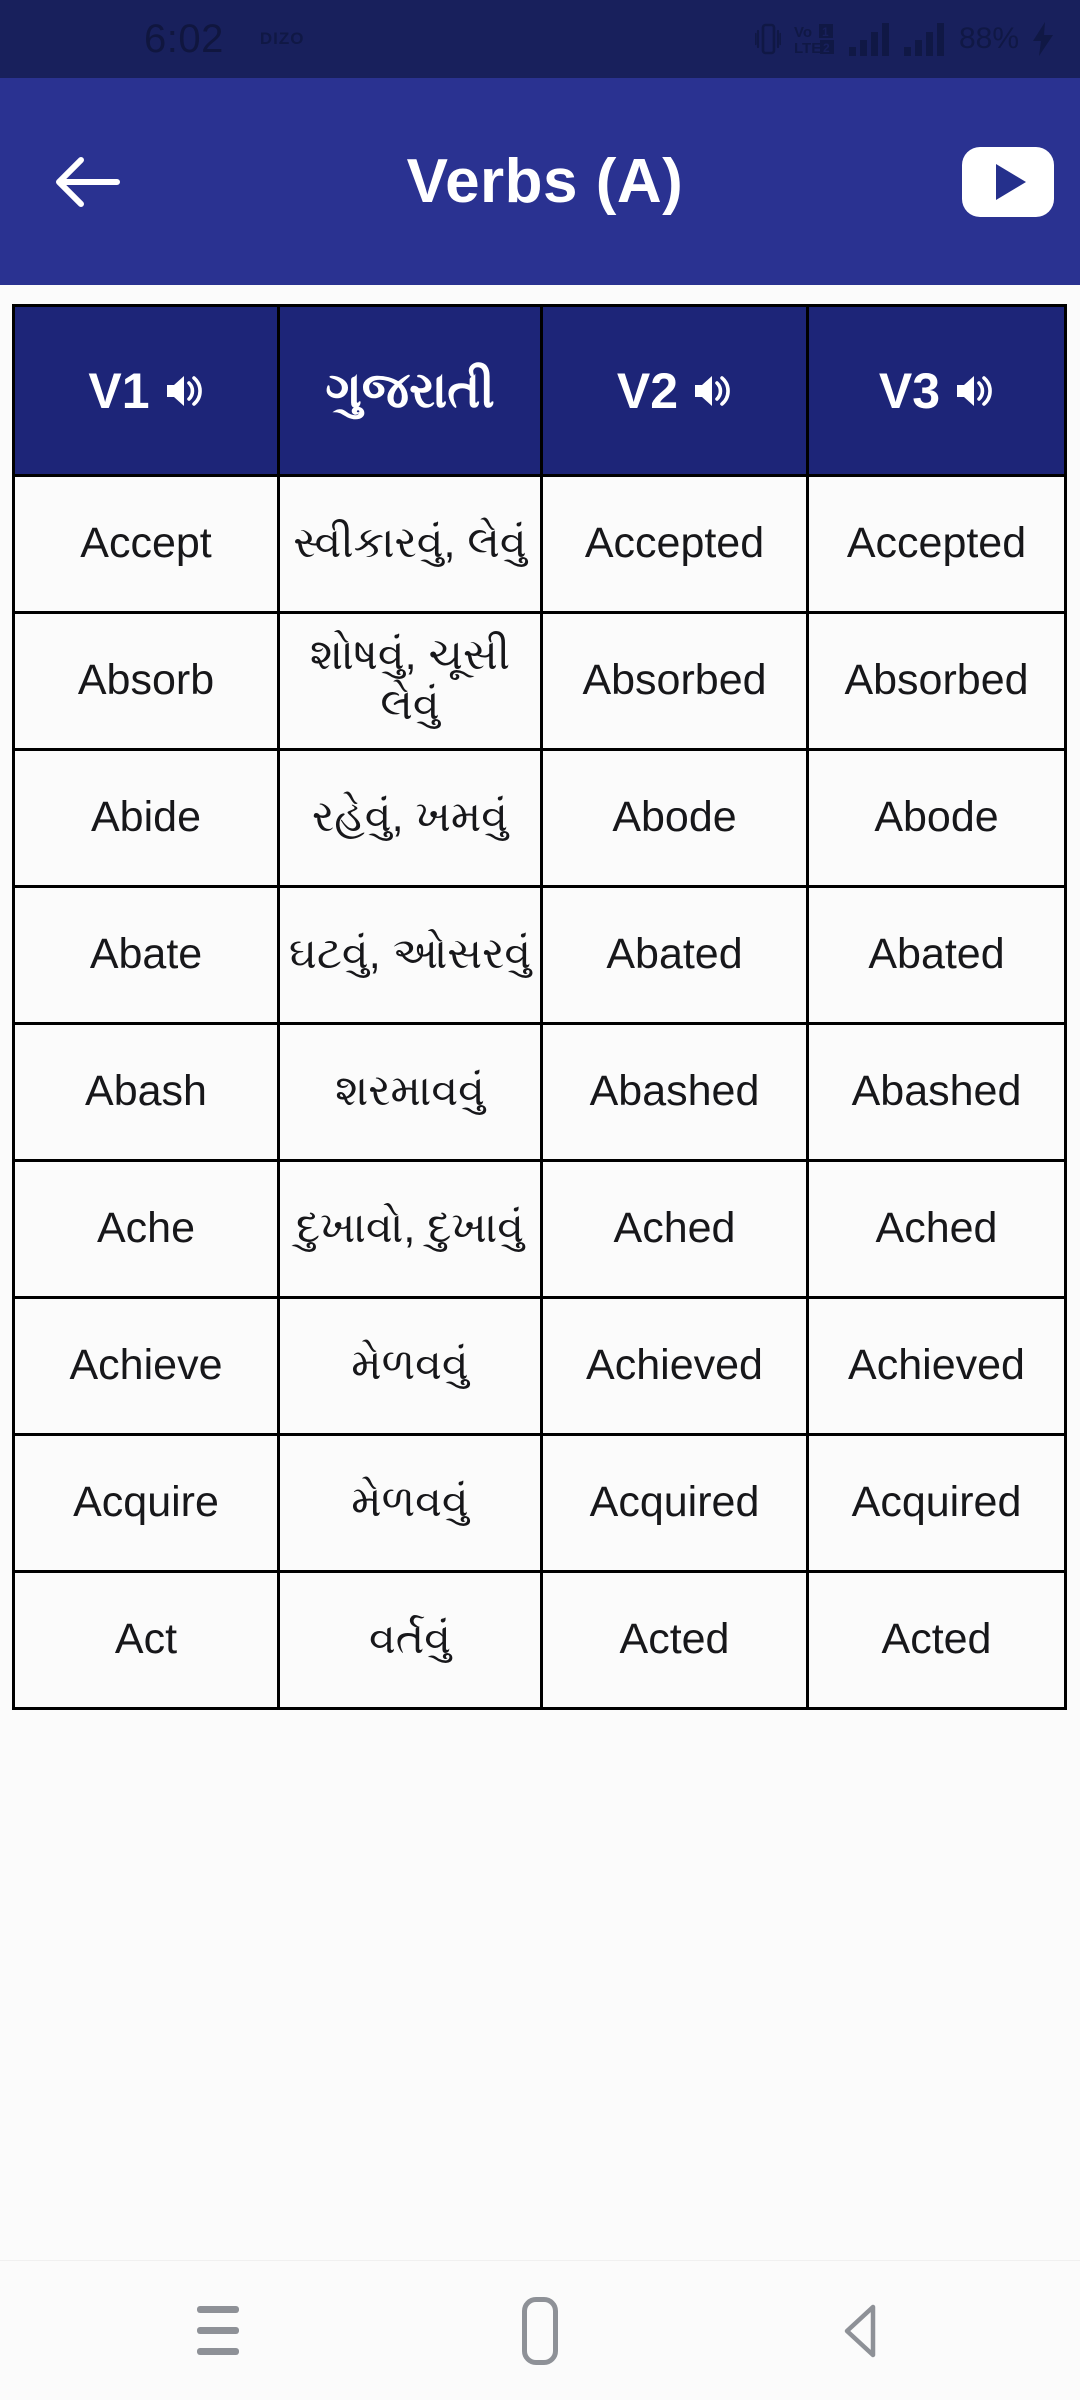 The width and height of the screenshot is (1080, 2400). What do you see at coordinates (909, 390) in the screenshot?
I see `column-header-v3-label: V3` at bounding box center [909, 390].